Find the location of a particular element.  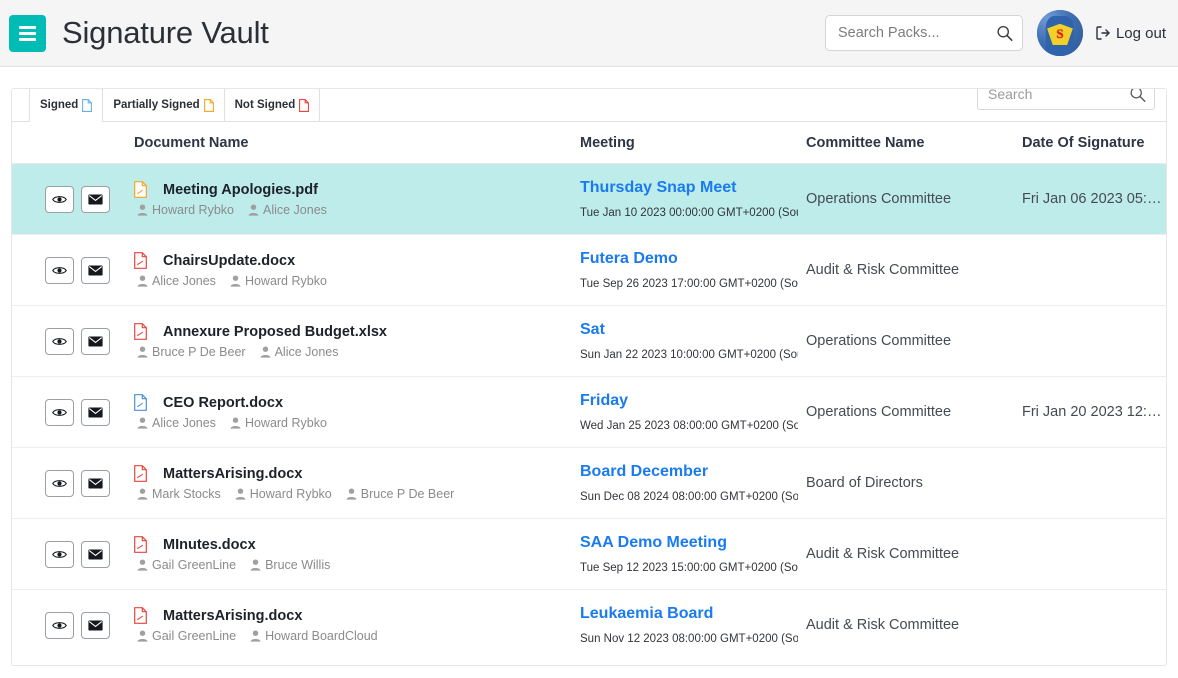

document-title-row: Annexure Proposed Budget.xlsx is located at coordinates (357, 331).